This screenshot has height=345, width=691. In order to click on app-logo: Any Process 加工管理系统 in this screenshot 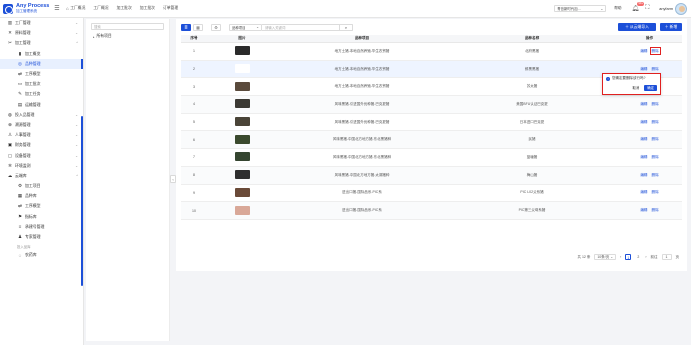, I will do `click(26, 8)`.